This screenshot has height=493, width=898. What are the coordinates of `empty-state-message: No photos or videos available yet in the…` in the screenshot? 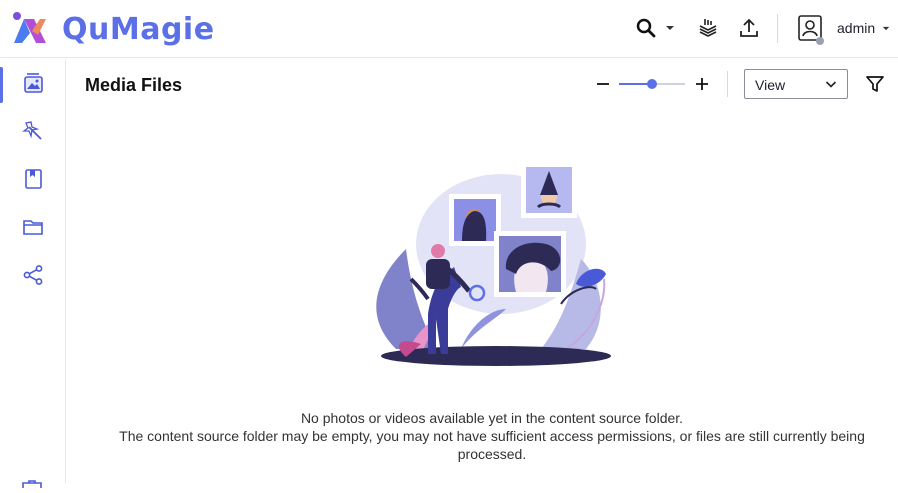 It's located at (487, 436).